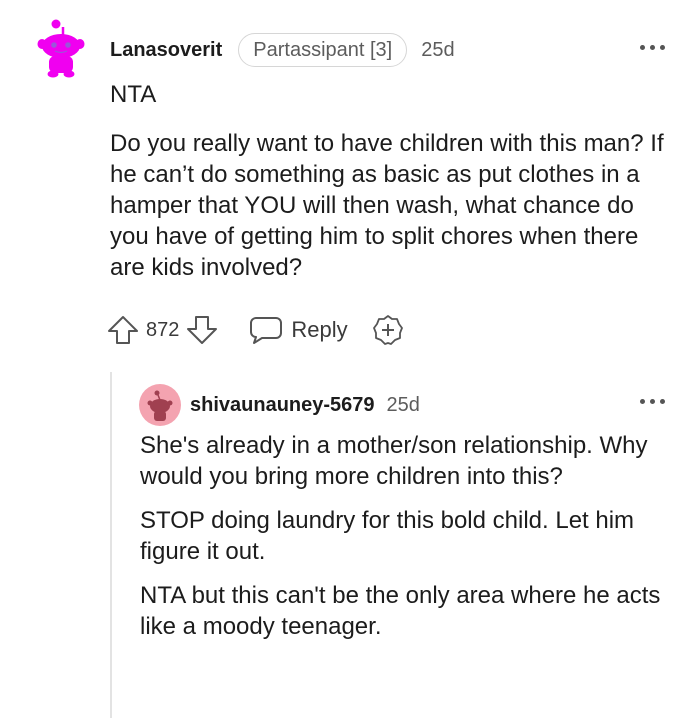 The height and width of the screenshot is (718, 700). What do you see at coordinates (437, 50) in the screenshot?
I see `comment-timestamp: 25d` at bounding box center [437, 50].